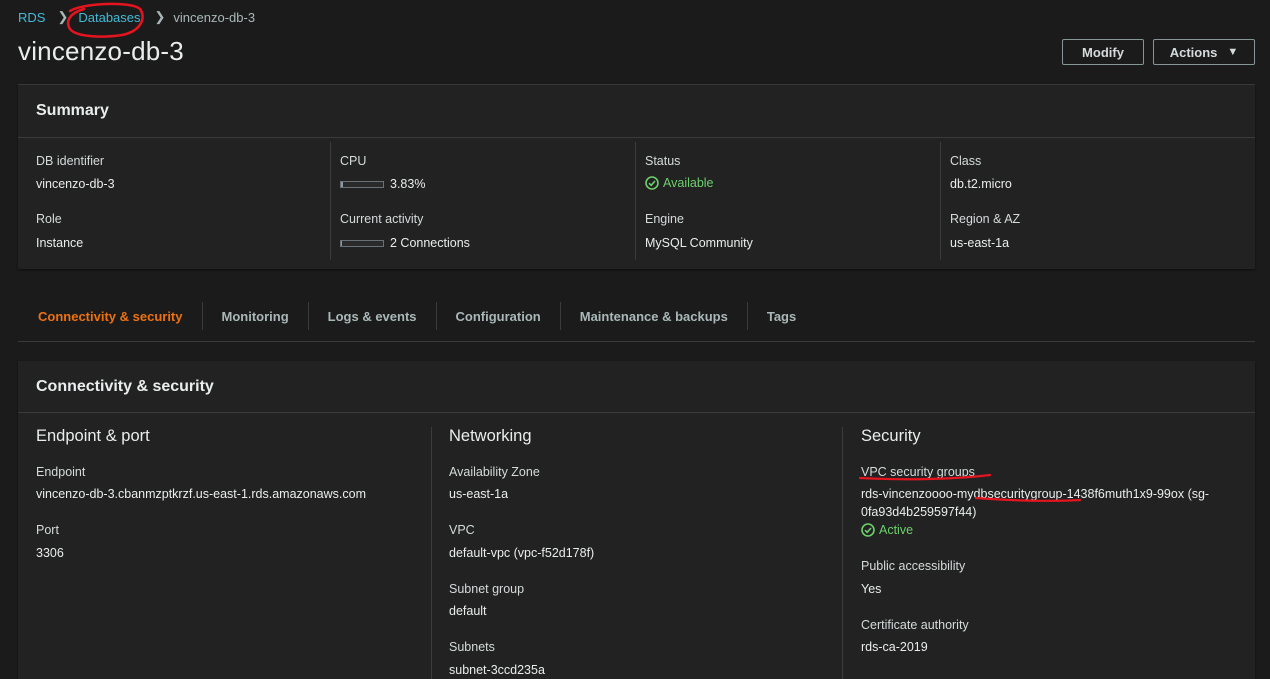 This screenshot has height=679, width=1270. What do you see at coordinates (254, 316) in the screenshot?
I see `tab-monitoring: Monitoring` at bounding box center [254, 316].